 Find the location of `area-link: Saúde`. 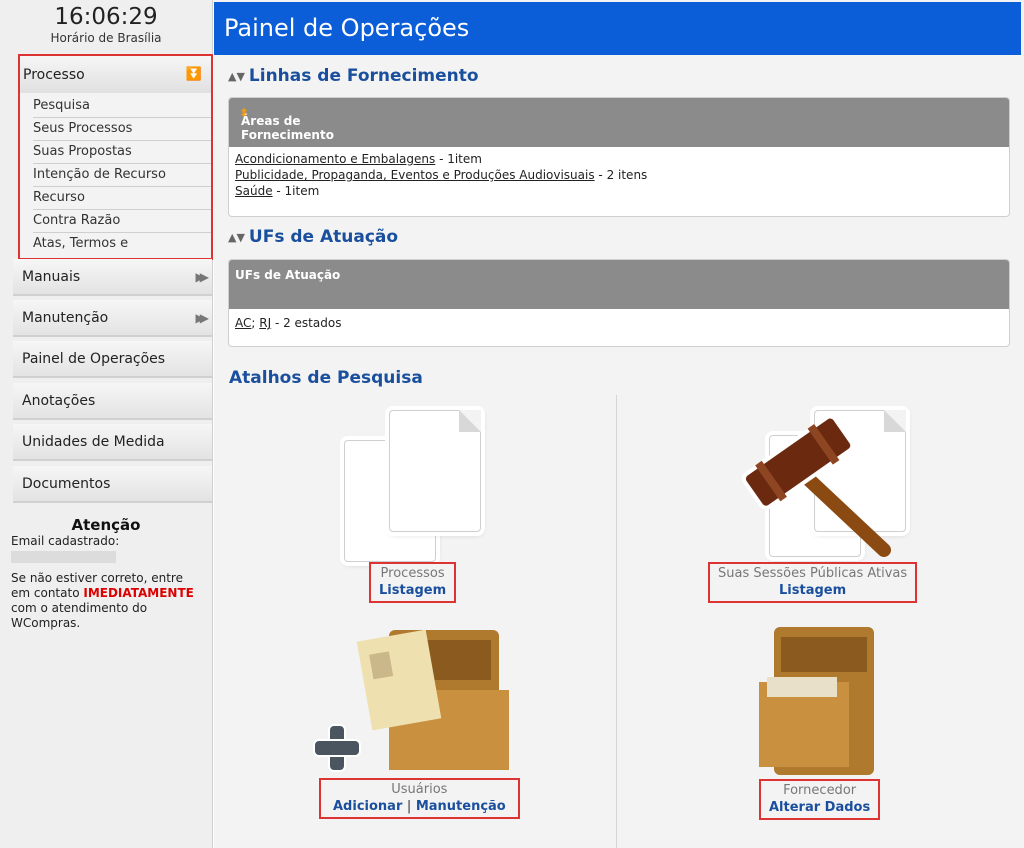

area-link: Saúde is located at coordinates (254, 191).